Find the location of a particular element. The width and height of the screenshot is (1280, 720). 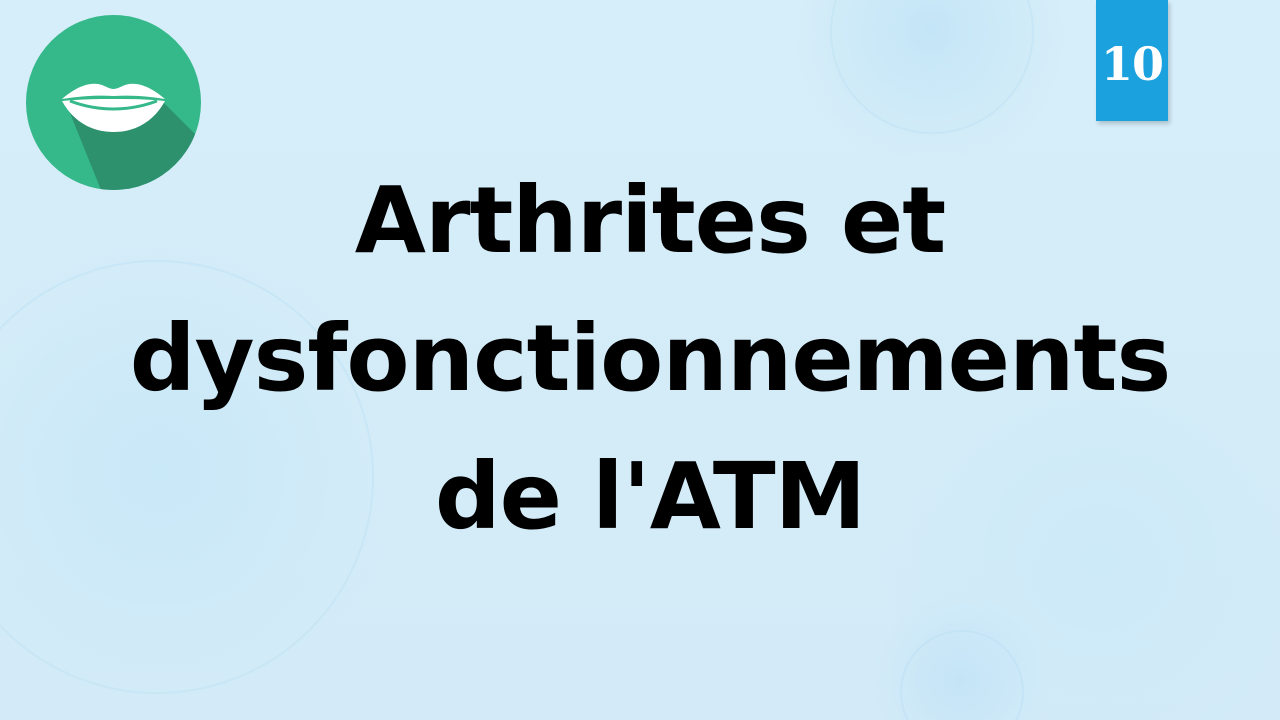

page-number: 10 is located at coordinates (1132, 64).